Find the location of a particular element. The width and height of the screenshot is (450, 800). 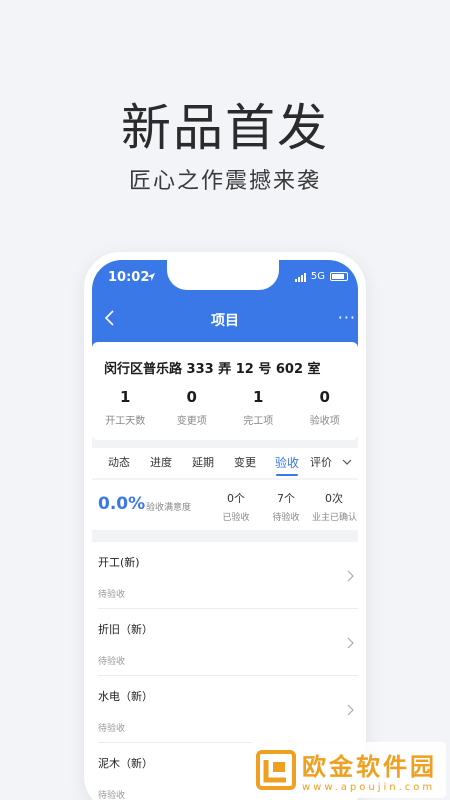

satisfaction-label: 验收满意度 is located at coordinates (169, 508).